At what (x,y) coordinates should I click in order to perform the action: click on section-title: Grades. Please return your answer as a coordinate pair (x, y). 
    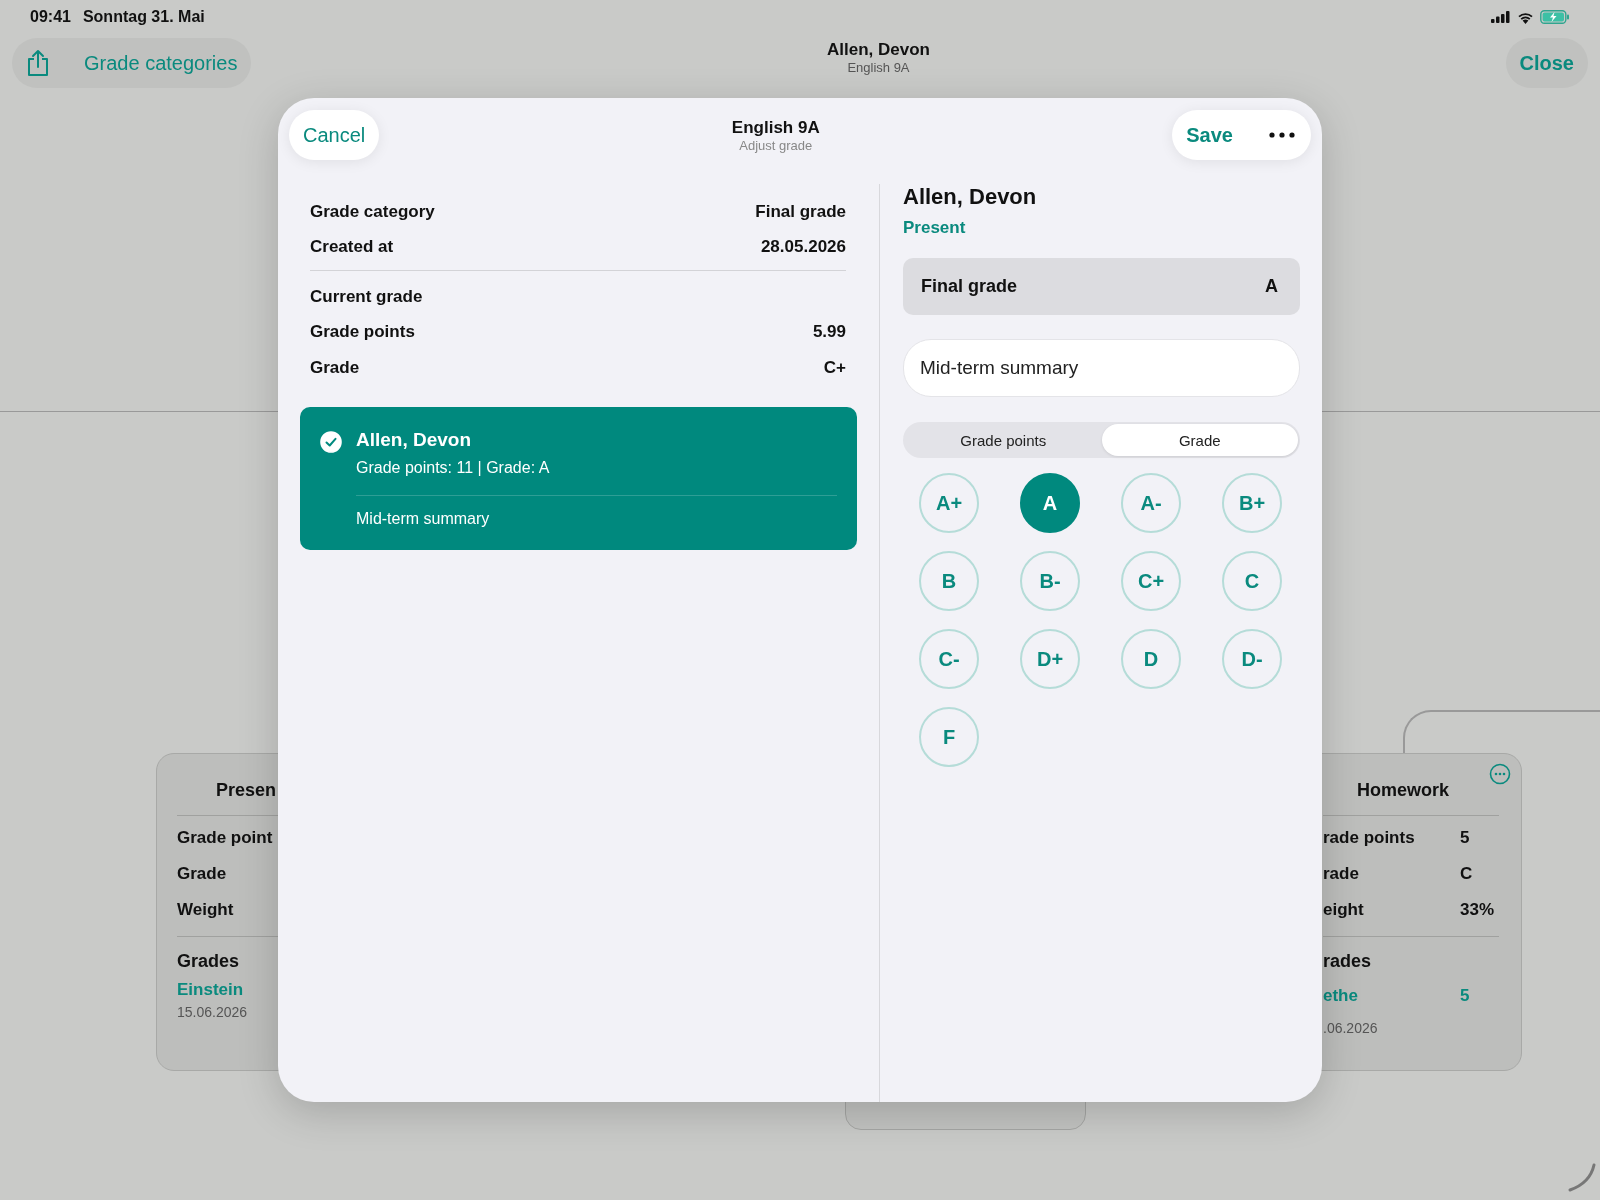
    Looking at the image, I should click on (209, 961).